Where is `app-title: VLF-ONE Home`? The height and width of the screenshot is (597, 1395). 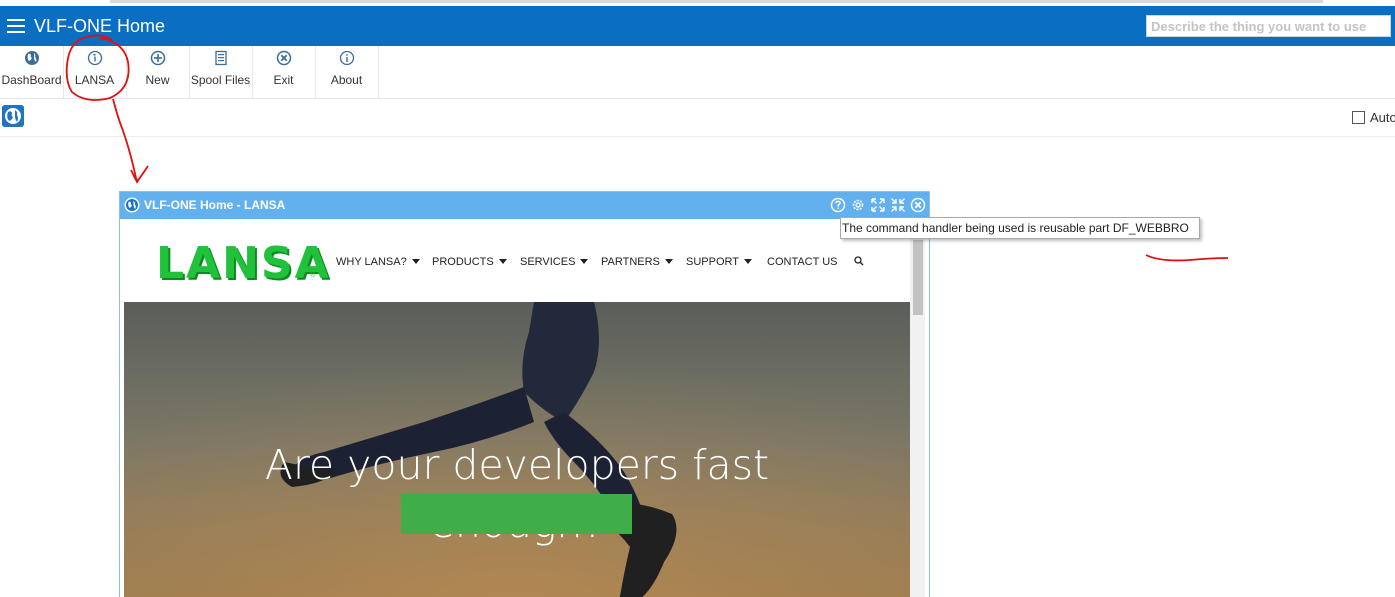
app-title: VLF-ONE Home is located at coordinates (100, 26).